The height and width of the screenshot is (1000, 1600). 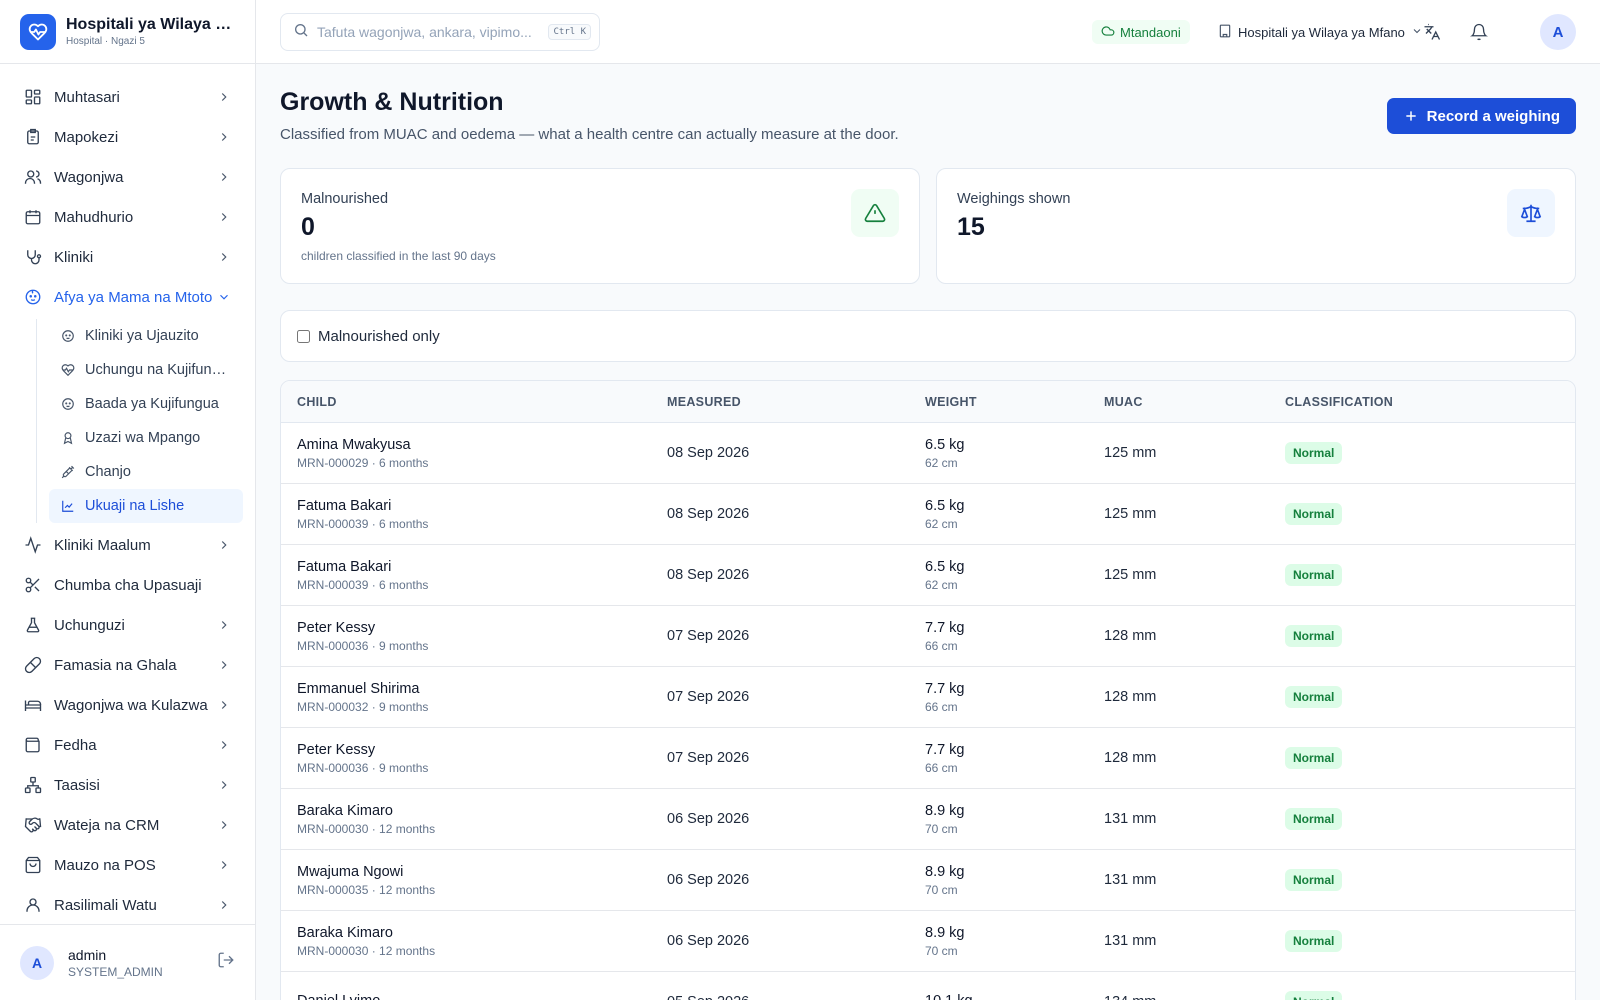 What do you see at coordinates (1130, 819) in the screenshot?
I see `muac-value: 131 mm` at bounding box center [1130, 819].